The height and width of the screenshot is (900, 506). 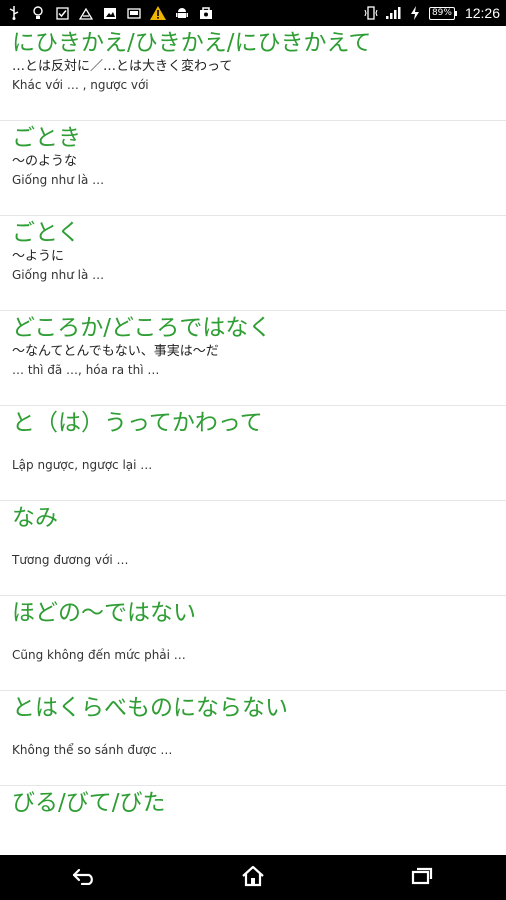 I want to click on home-icon, so click(x=253, y=878).